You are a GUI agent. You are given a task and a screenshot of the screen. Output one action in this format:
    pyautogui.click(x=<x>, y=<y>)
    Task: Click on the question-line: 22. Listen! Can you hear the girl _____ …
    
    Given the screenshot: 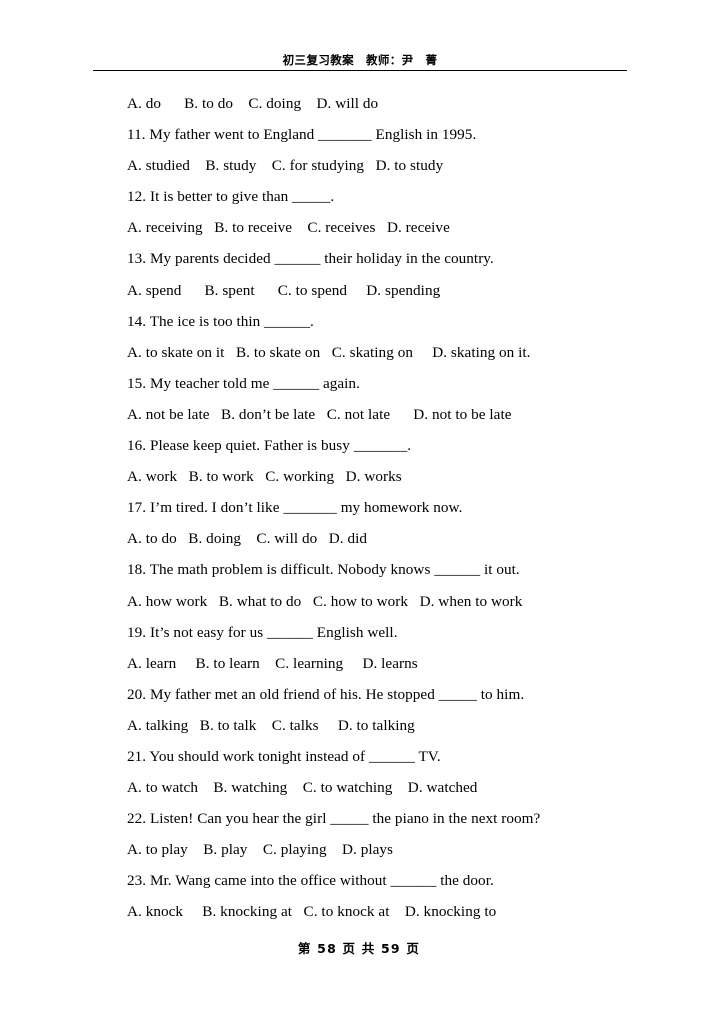 What is the action you would take?
    pyautogui.click(x=334, y=819)
    